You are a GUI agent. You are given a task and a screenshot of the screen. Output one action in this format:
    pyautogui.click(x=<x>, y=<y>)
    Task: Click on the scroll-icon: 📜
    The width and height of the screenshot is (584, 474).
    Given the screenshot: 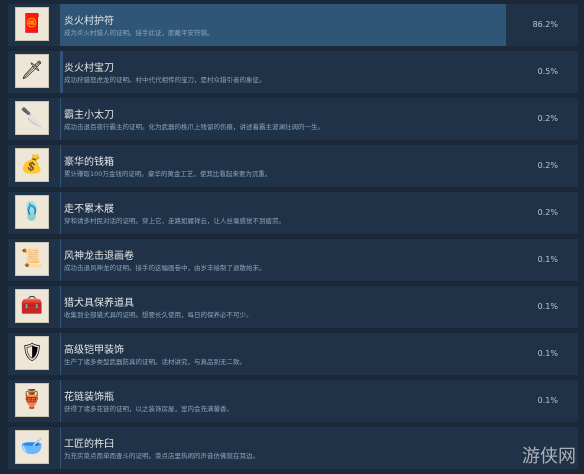 What is the action you would take?
    pyautogui.click(x=32, y=259)
    